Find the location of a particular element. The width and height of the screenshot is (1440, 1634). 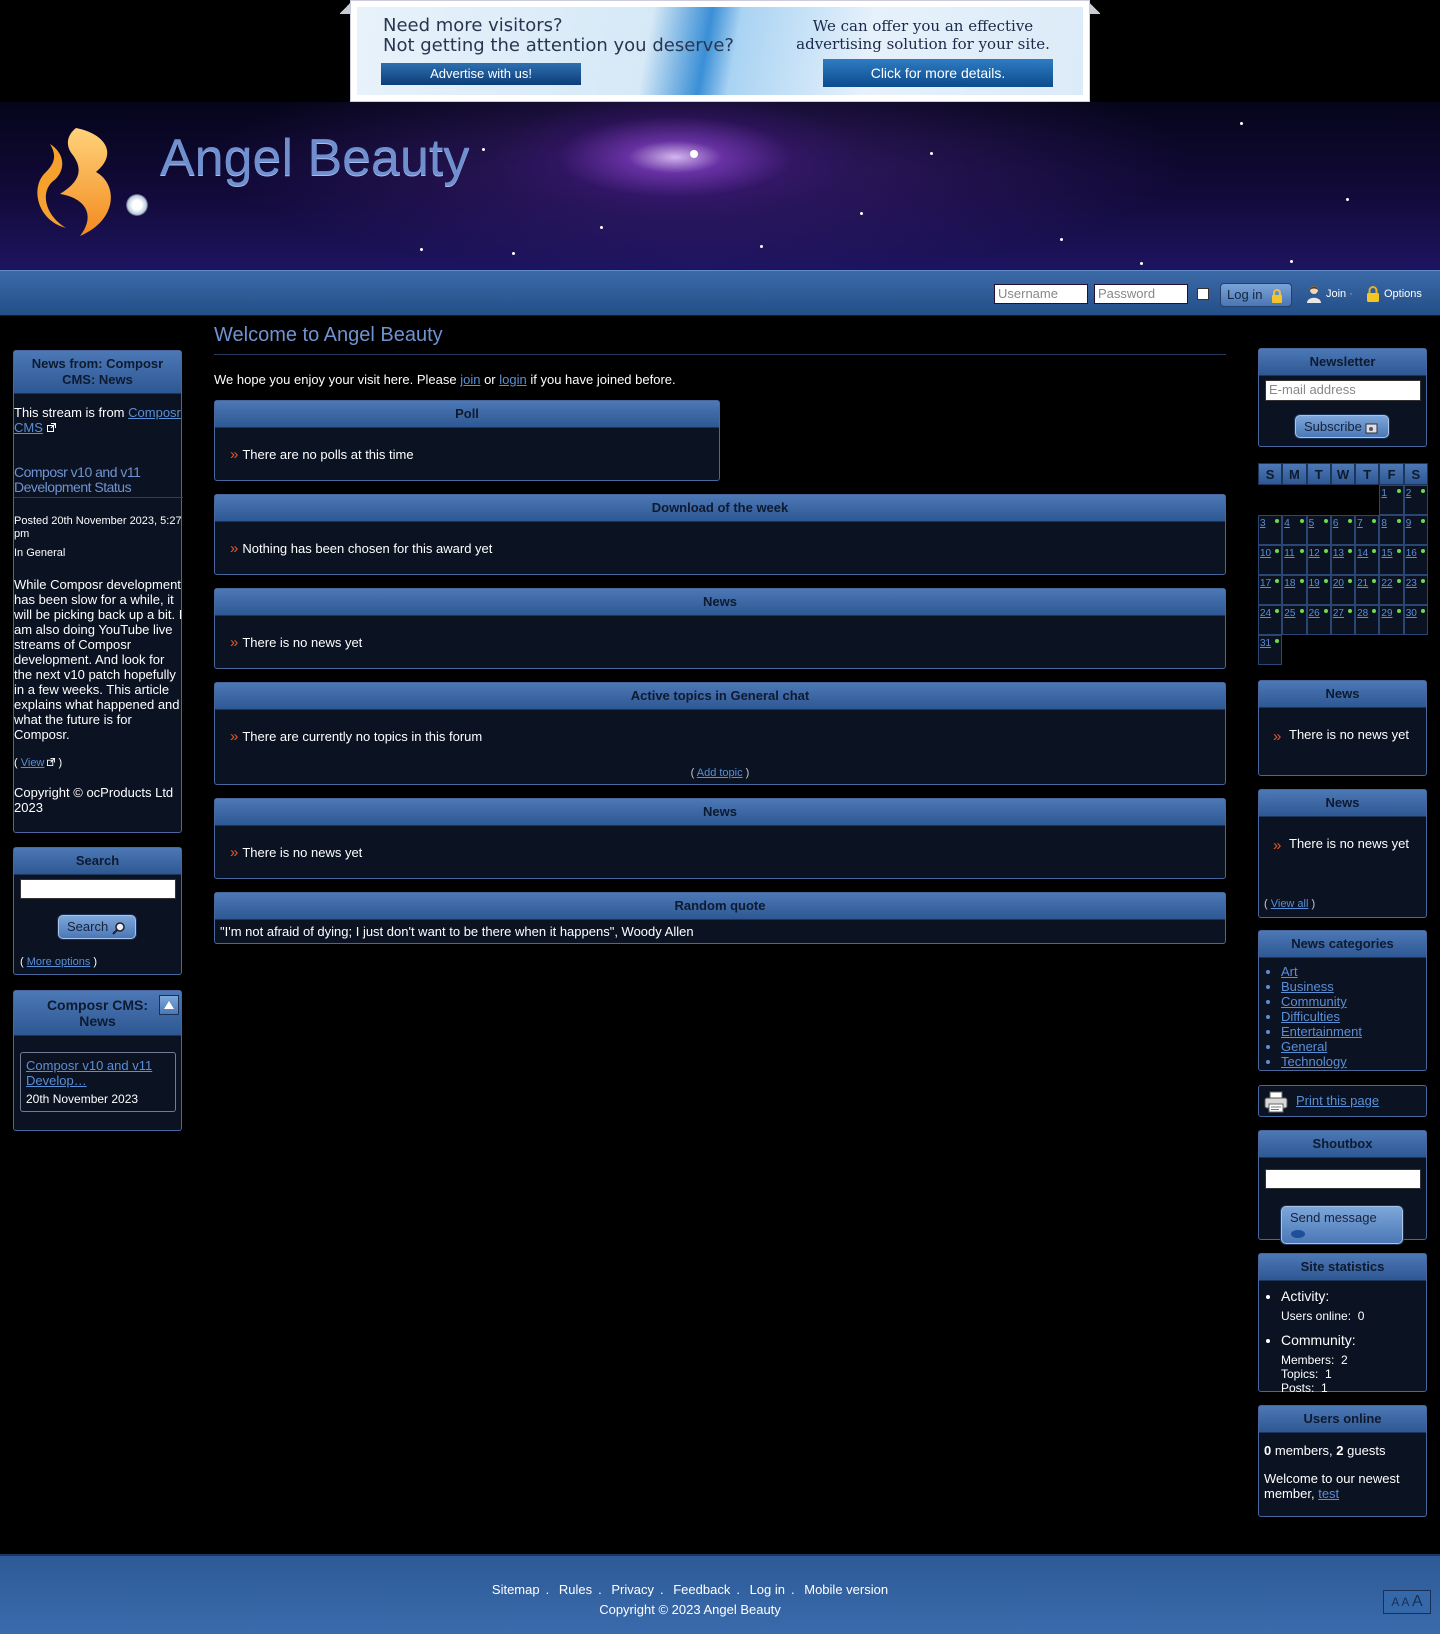

calendar-day-cell: 18 is located at coordinates (1294, 590).